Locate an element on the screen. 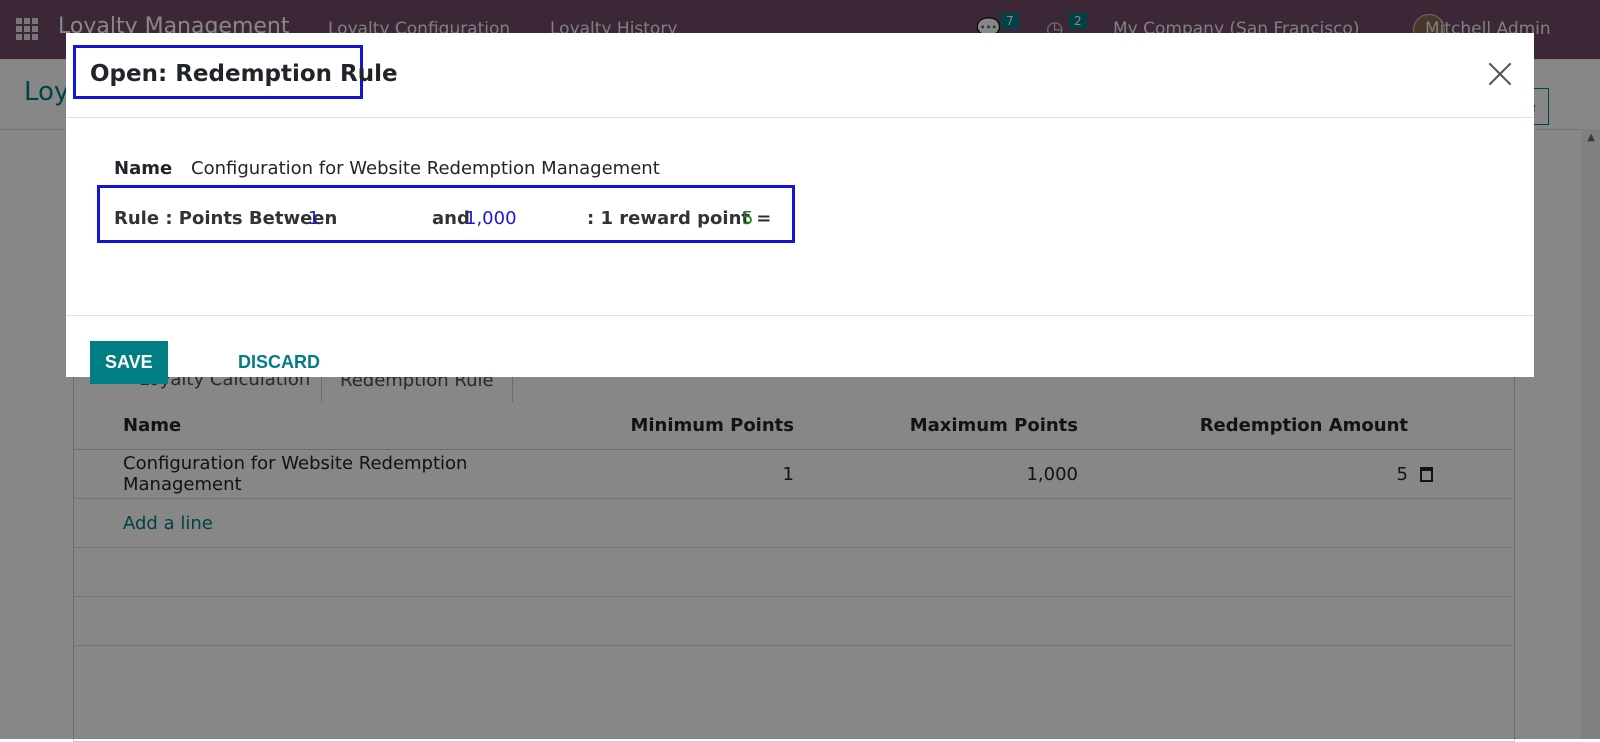 The width and height of the screenshot is (1600, 742). modal-footer: SAVE DISCARD is located at coordinates (800, 349).